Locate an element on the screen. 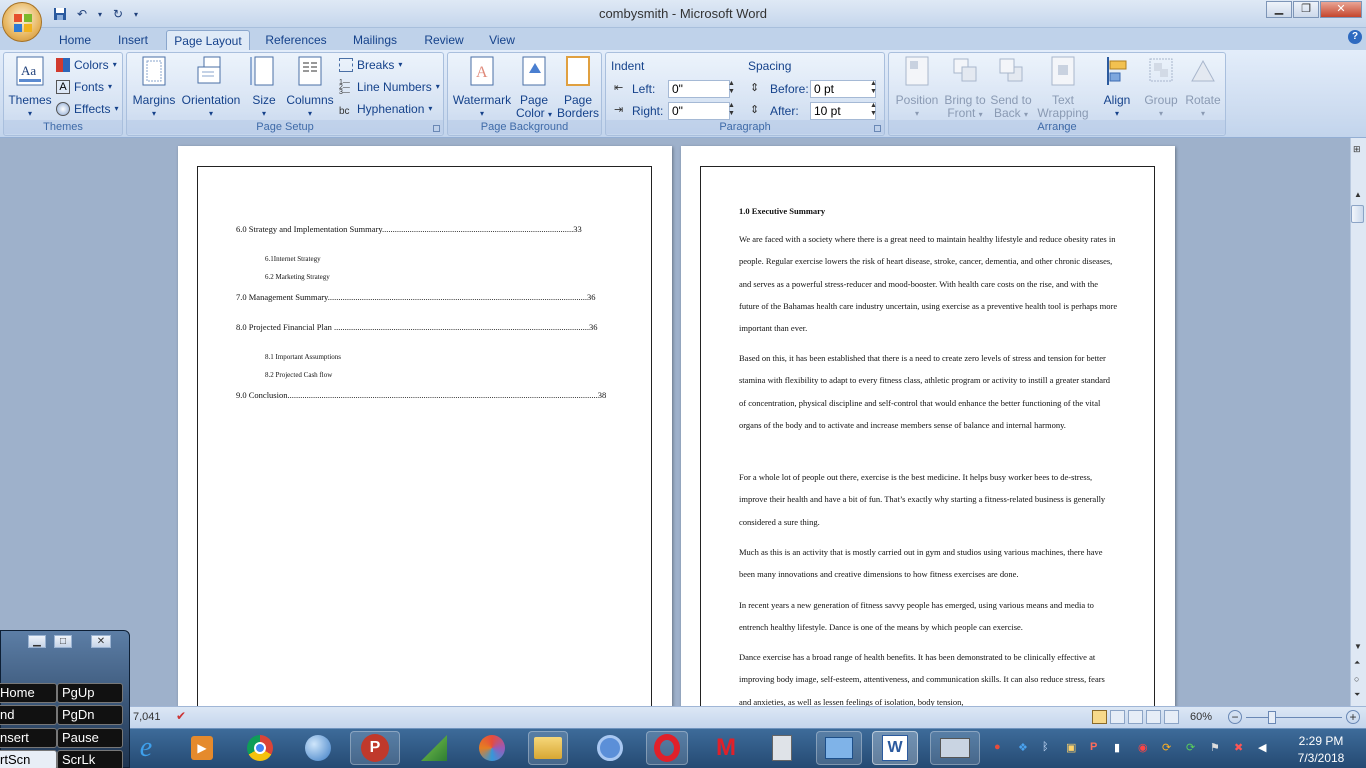  psiphon-tray-icon: P is located at coordinates (1097, 748).